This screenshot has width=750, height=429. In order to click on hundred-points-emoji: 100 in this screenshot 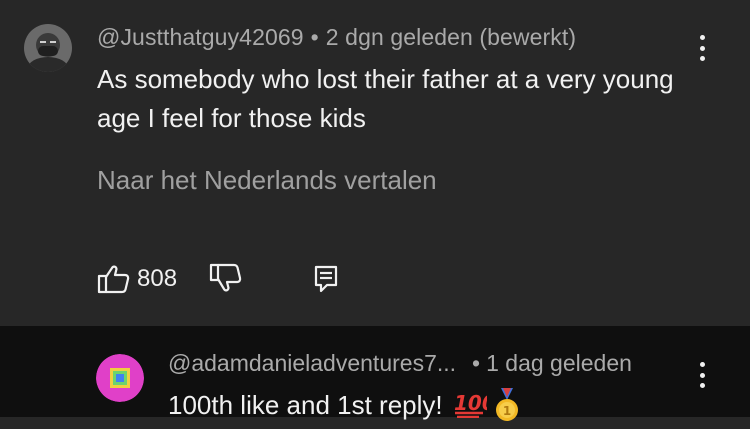, I will do `click(474, 407)`.